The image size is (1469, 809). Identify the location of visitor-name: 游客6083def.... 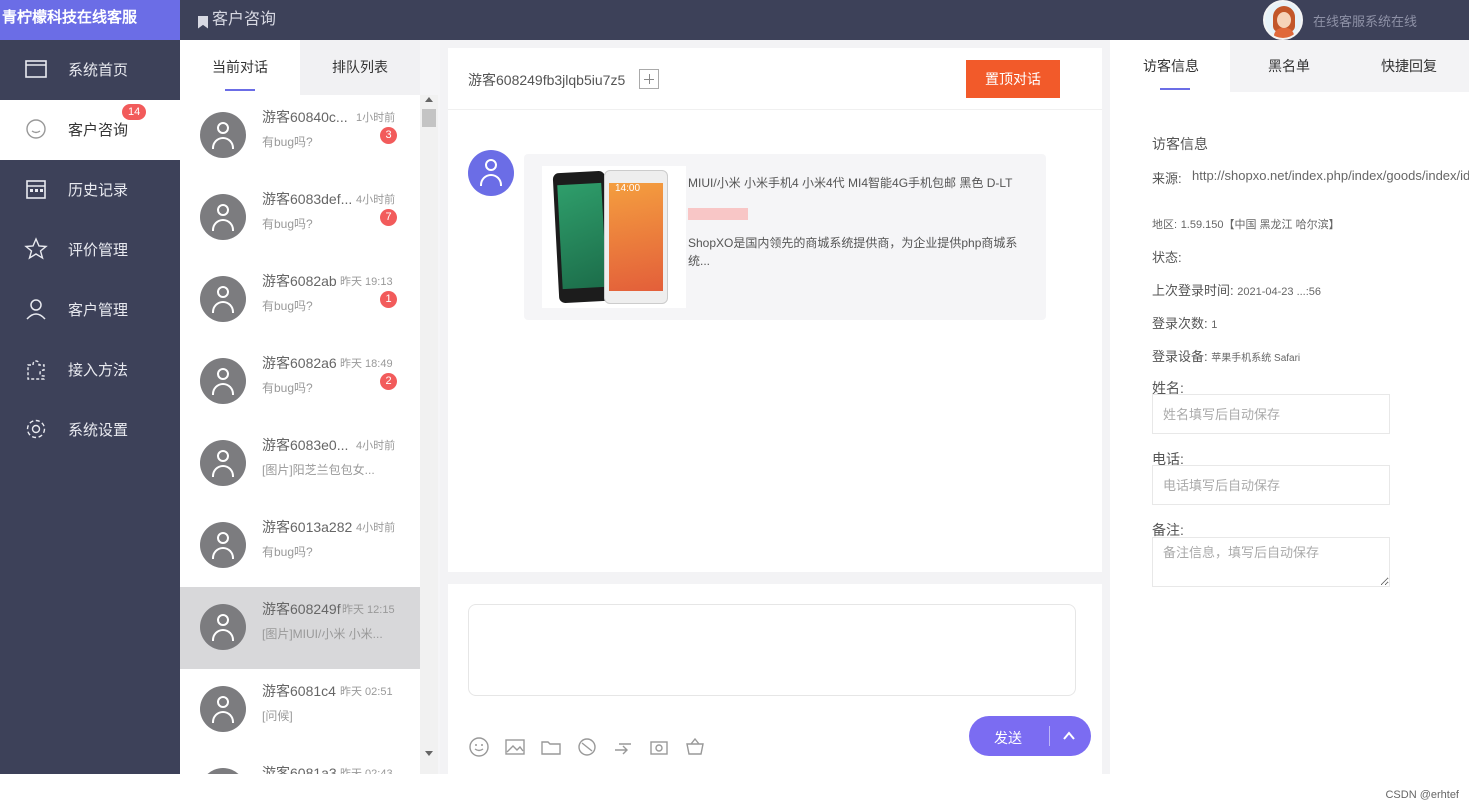
(307, 199).